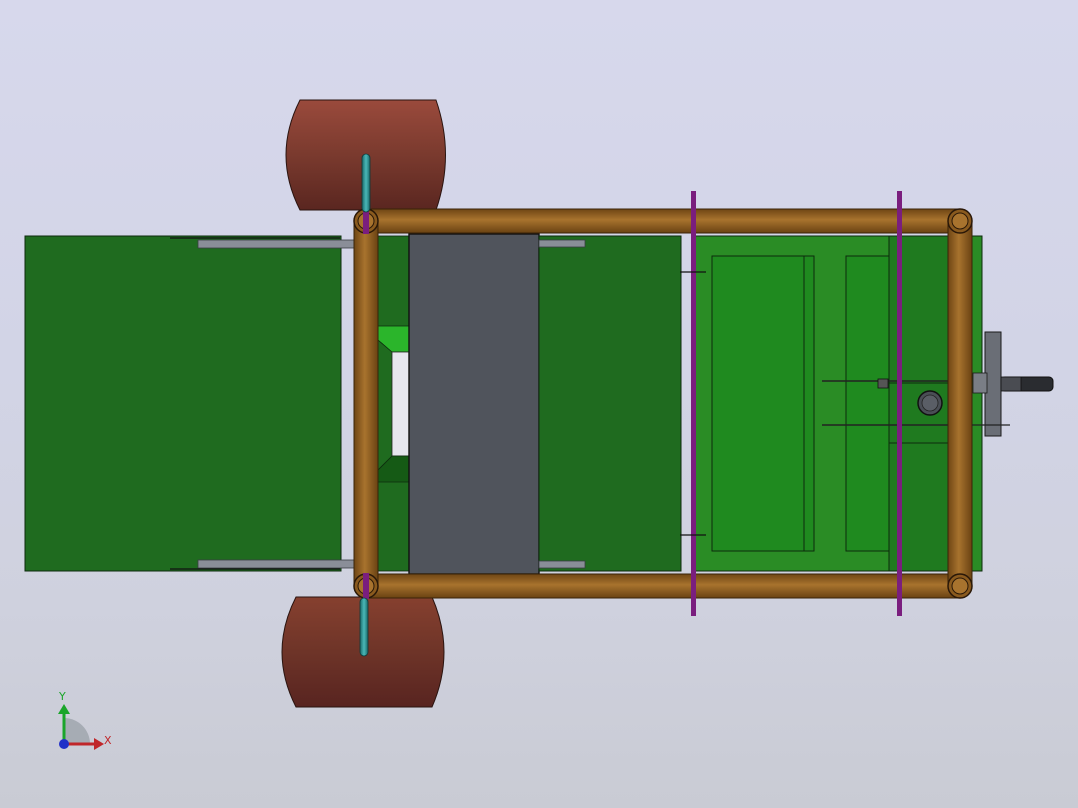  Describe the element at coordinates (364, 627) in the screenshot. I see `axle-bottom` at that location.